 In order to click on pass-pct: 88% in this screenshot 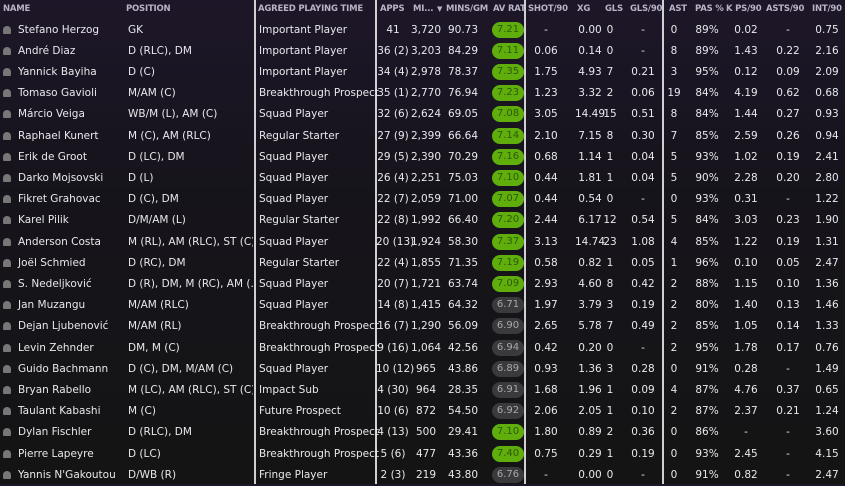, I will do `click(707, 283)`.